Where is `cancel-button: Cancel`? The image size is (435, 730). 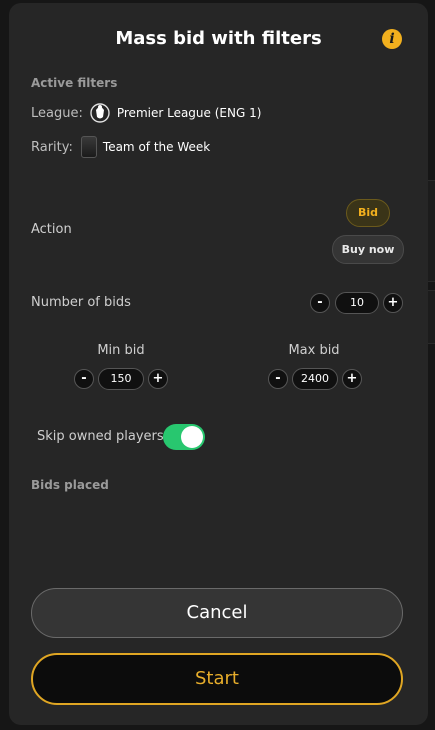 cancel-button: Cancel is located at coordinates (217, 613).